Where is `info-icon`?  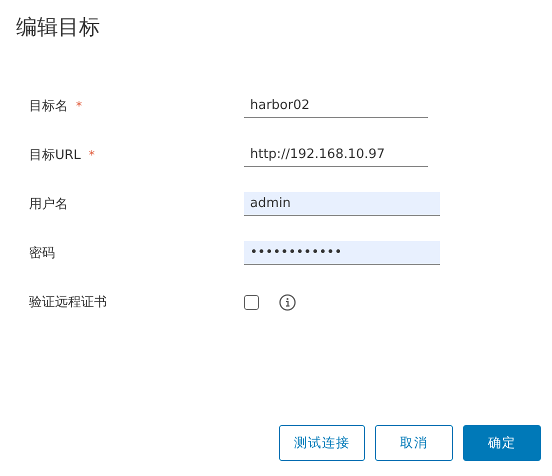 info-icon is located at coordinates (287, 302).